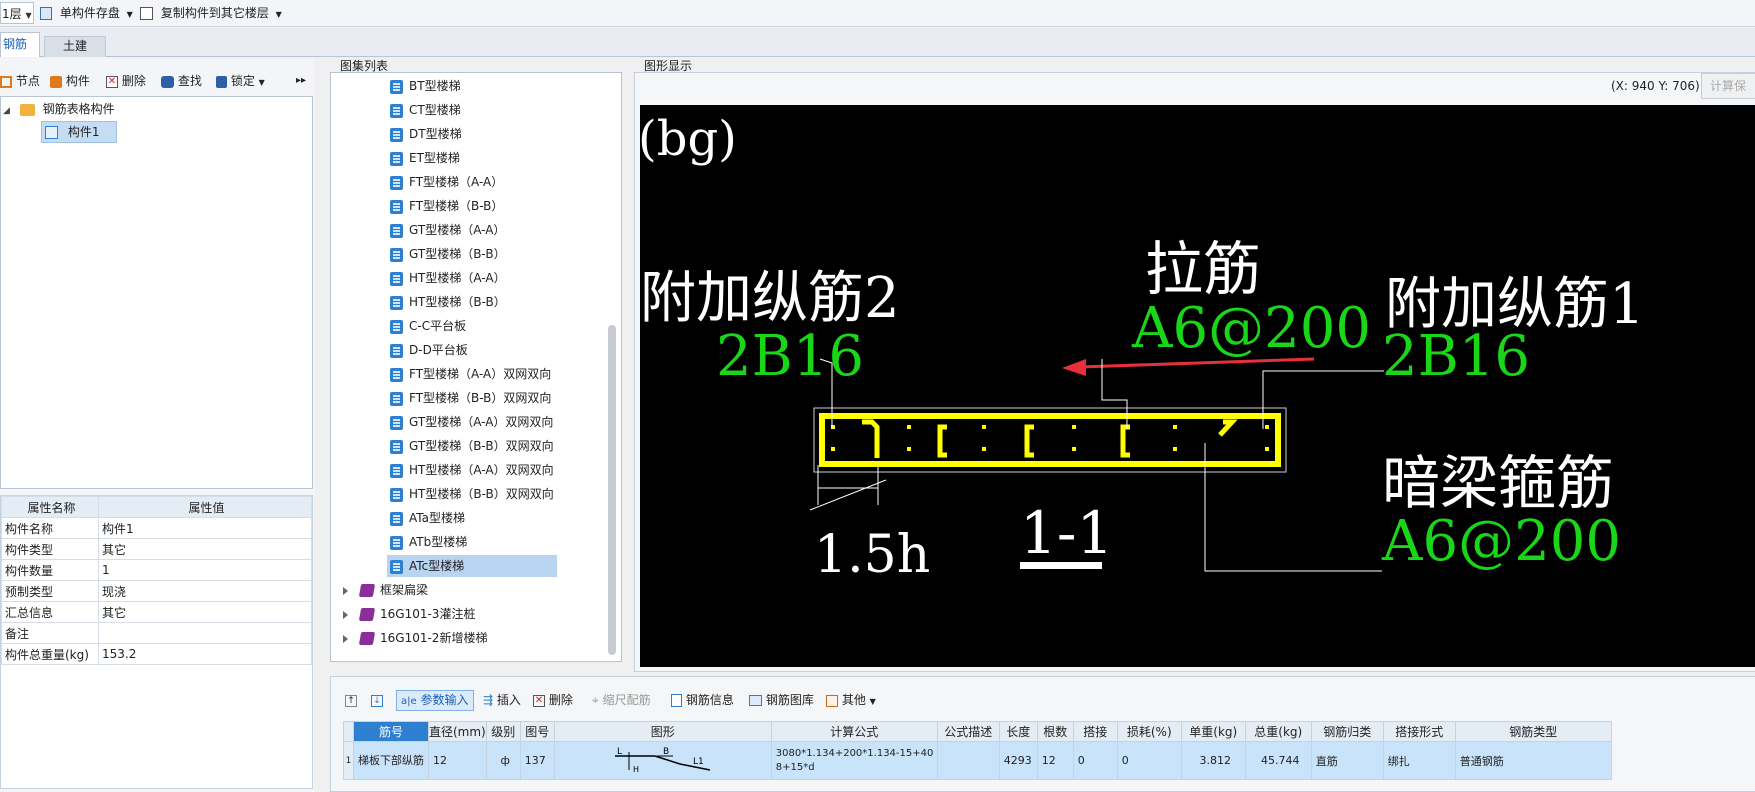 This screenshot has width=1755, height=792. What do you see at coordinates (1347, 731) in the screenshot?
I see `col-header: 钢筋归类` at bounding box center [1347, 731].